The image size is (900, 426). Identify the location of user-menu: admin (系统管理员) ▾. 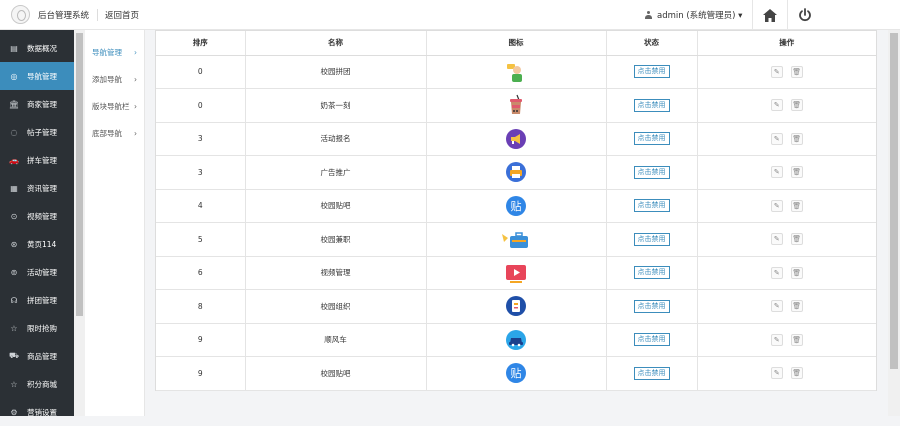
(693, 15).